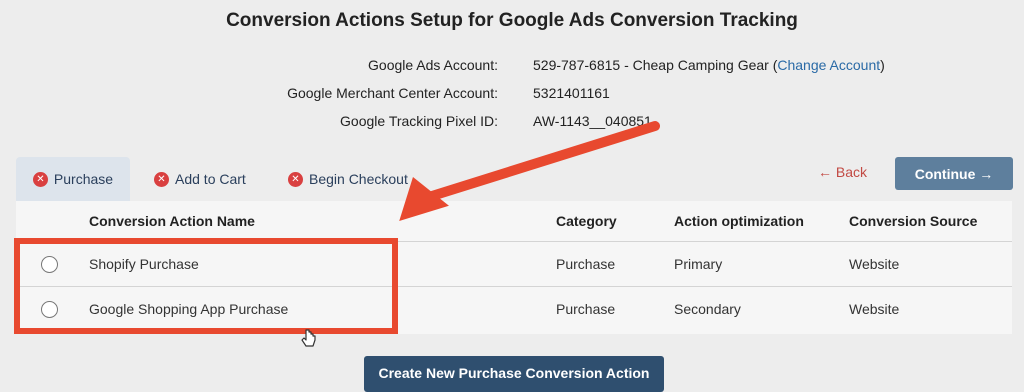 The width and height of the screenshot is (1024, 392). What do you see at coordinates (308, 338) in the screenshot?
I see `mouse-pointer-icon` at bounding box center [308, 338].